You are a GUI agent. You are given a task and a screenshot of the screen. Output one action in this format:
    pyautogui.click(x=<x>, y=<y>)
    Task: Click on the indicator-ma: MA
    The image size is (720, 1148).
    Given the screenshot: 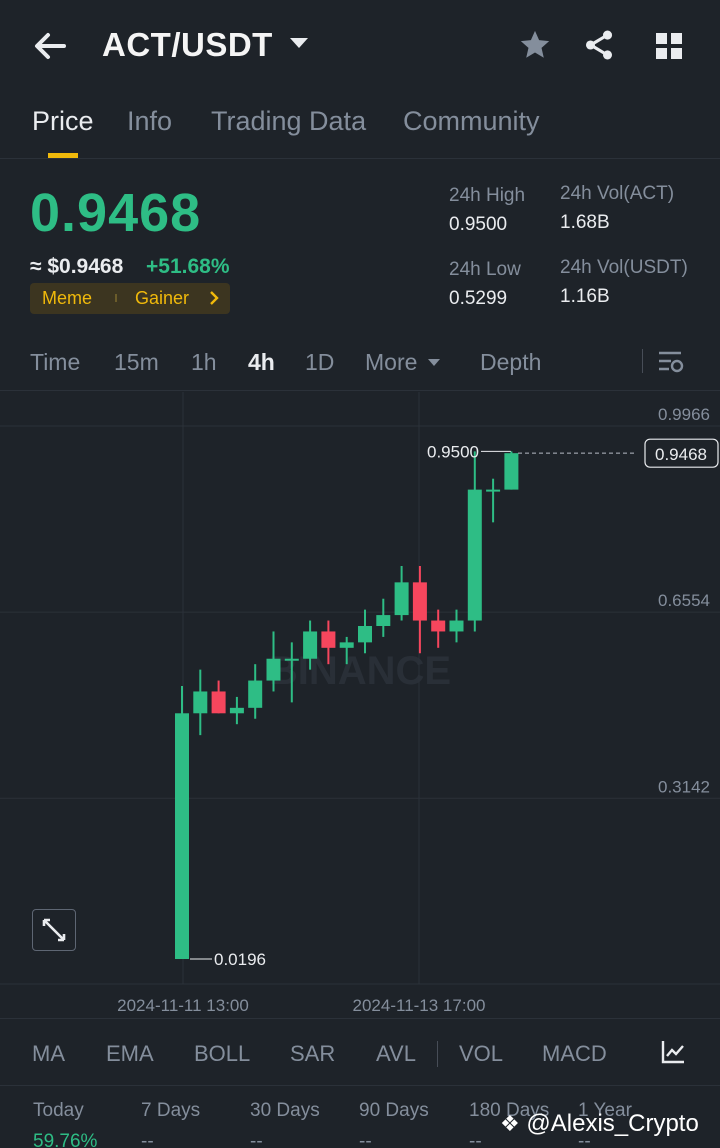 What is the action you would take?
    pyautogui.click(x=48, y=1054)
    